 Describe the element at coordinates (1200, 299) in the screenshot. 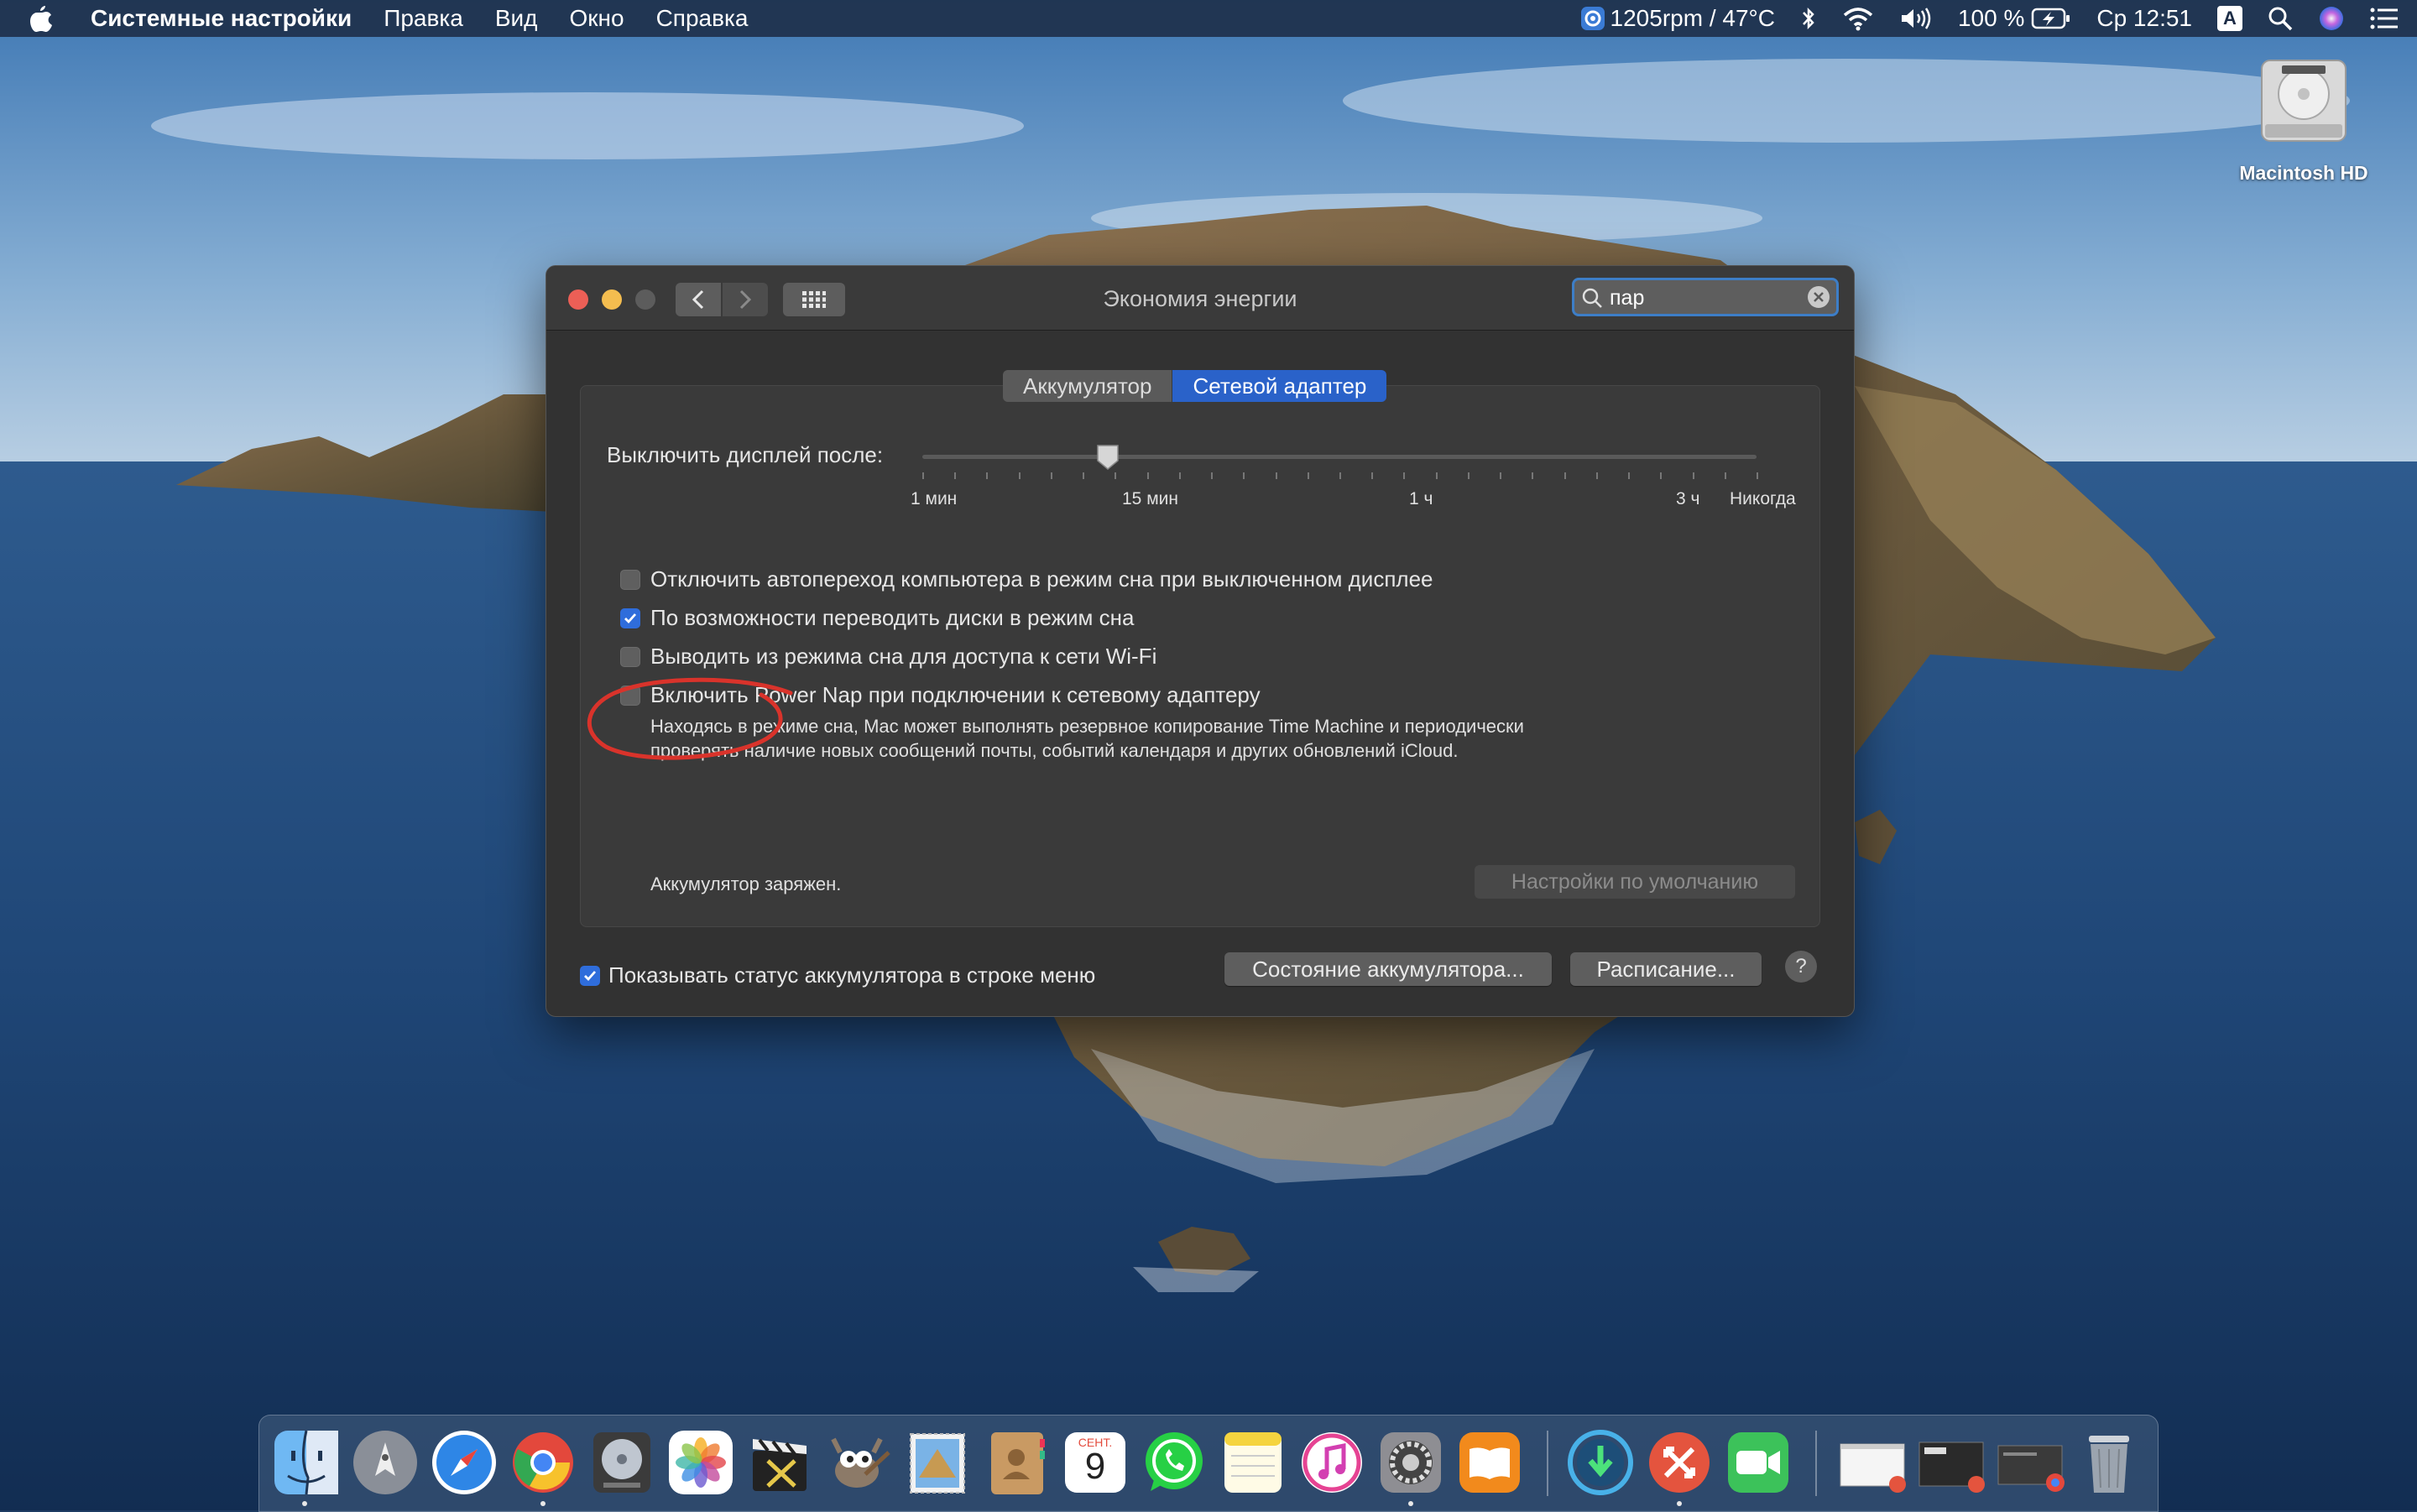

I see `window-titlebar: Экономия энергии` at that location.